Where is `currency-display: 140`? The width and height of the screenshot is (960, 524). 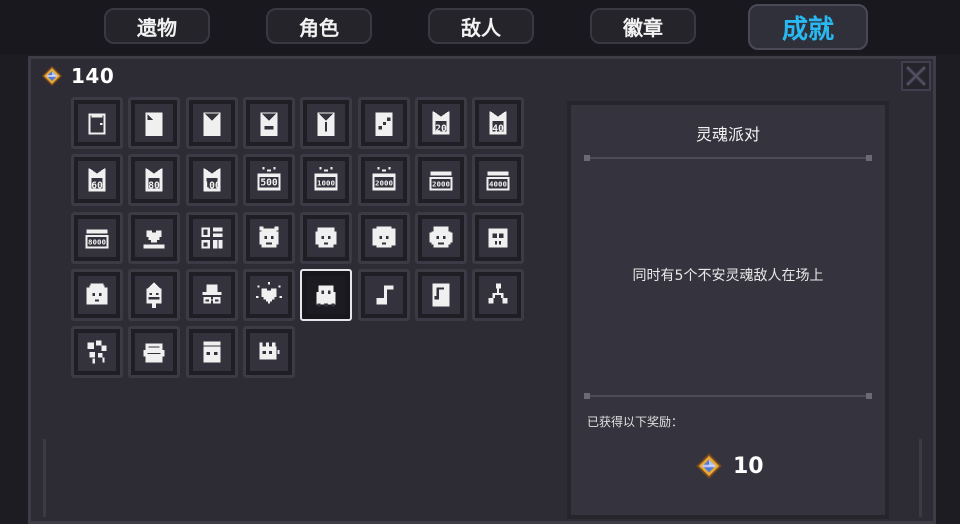 currency-display: 140 is located at coordinates (77, 76).